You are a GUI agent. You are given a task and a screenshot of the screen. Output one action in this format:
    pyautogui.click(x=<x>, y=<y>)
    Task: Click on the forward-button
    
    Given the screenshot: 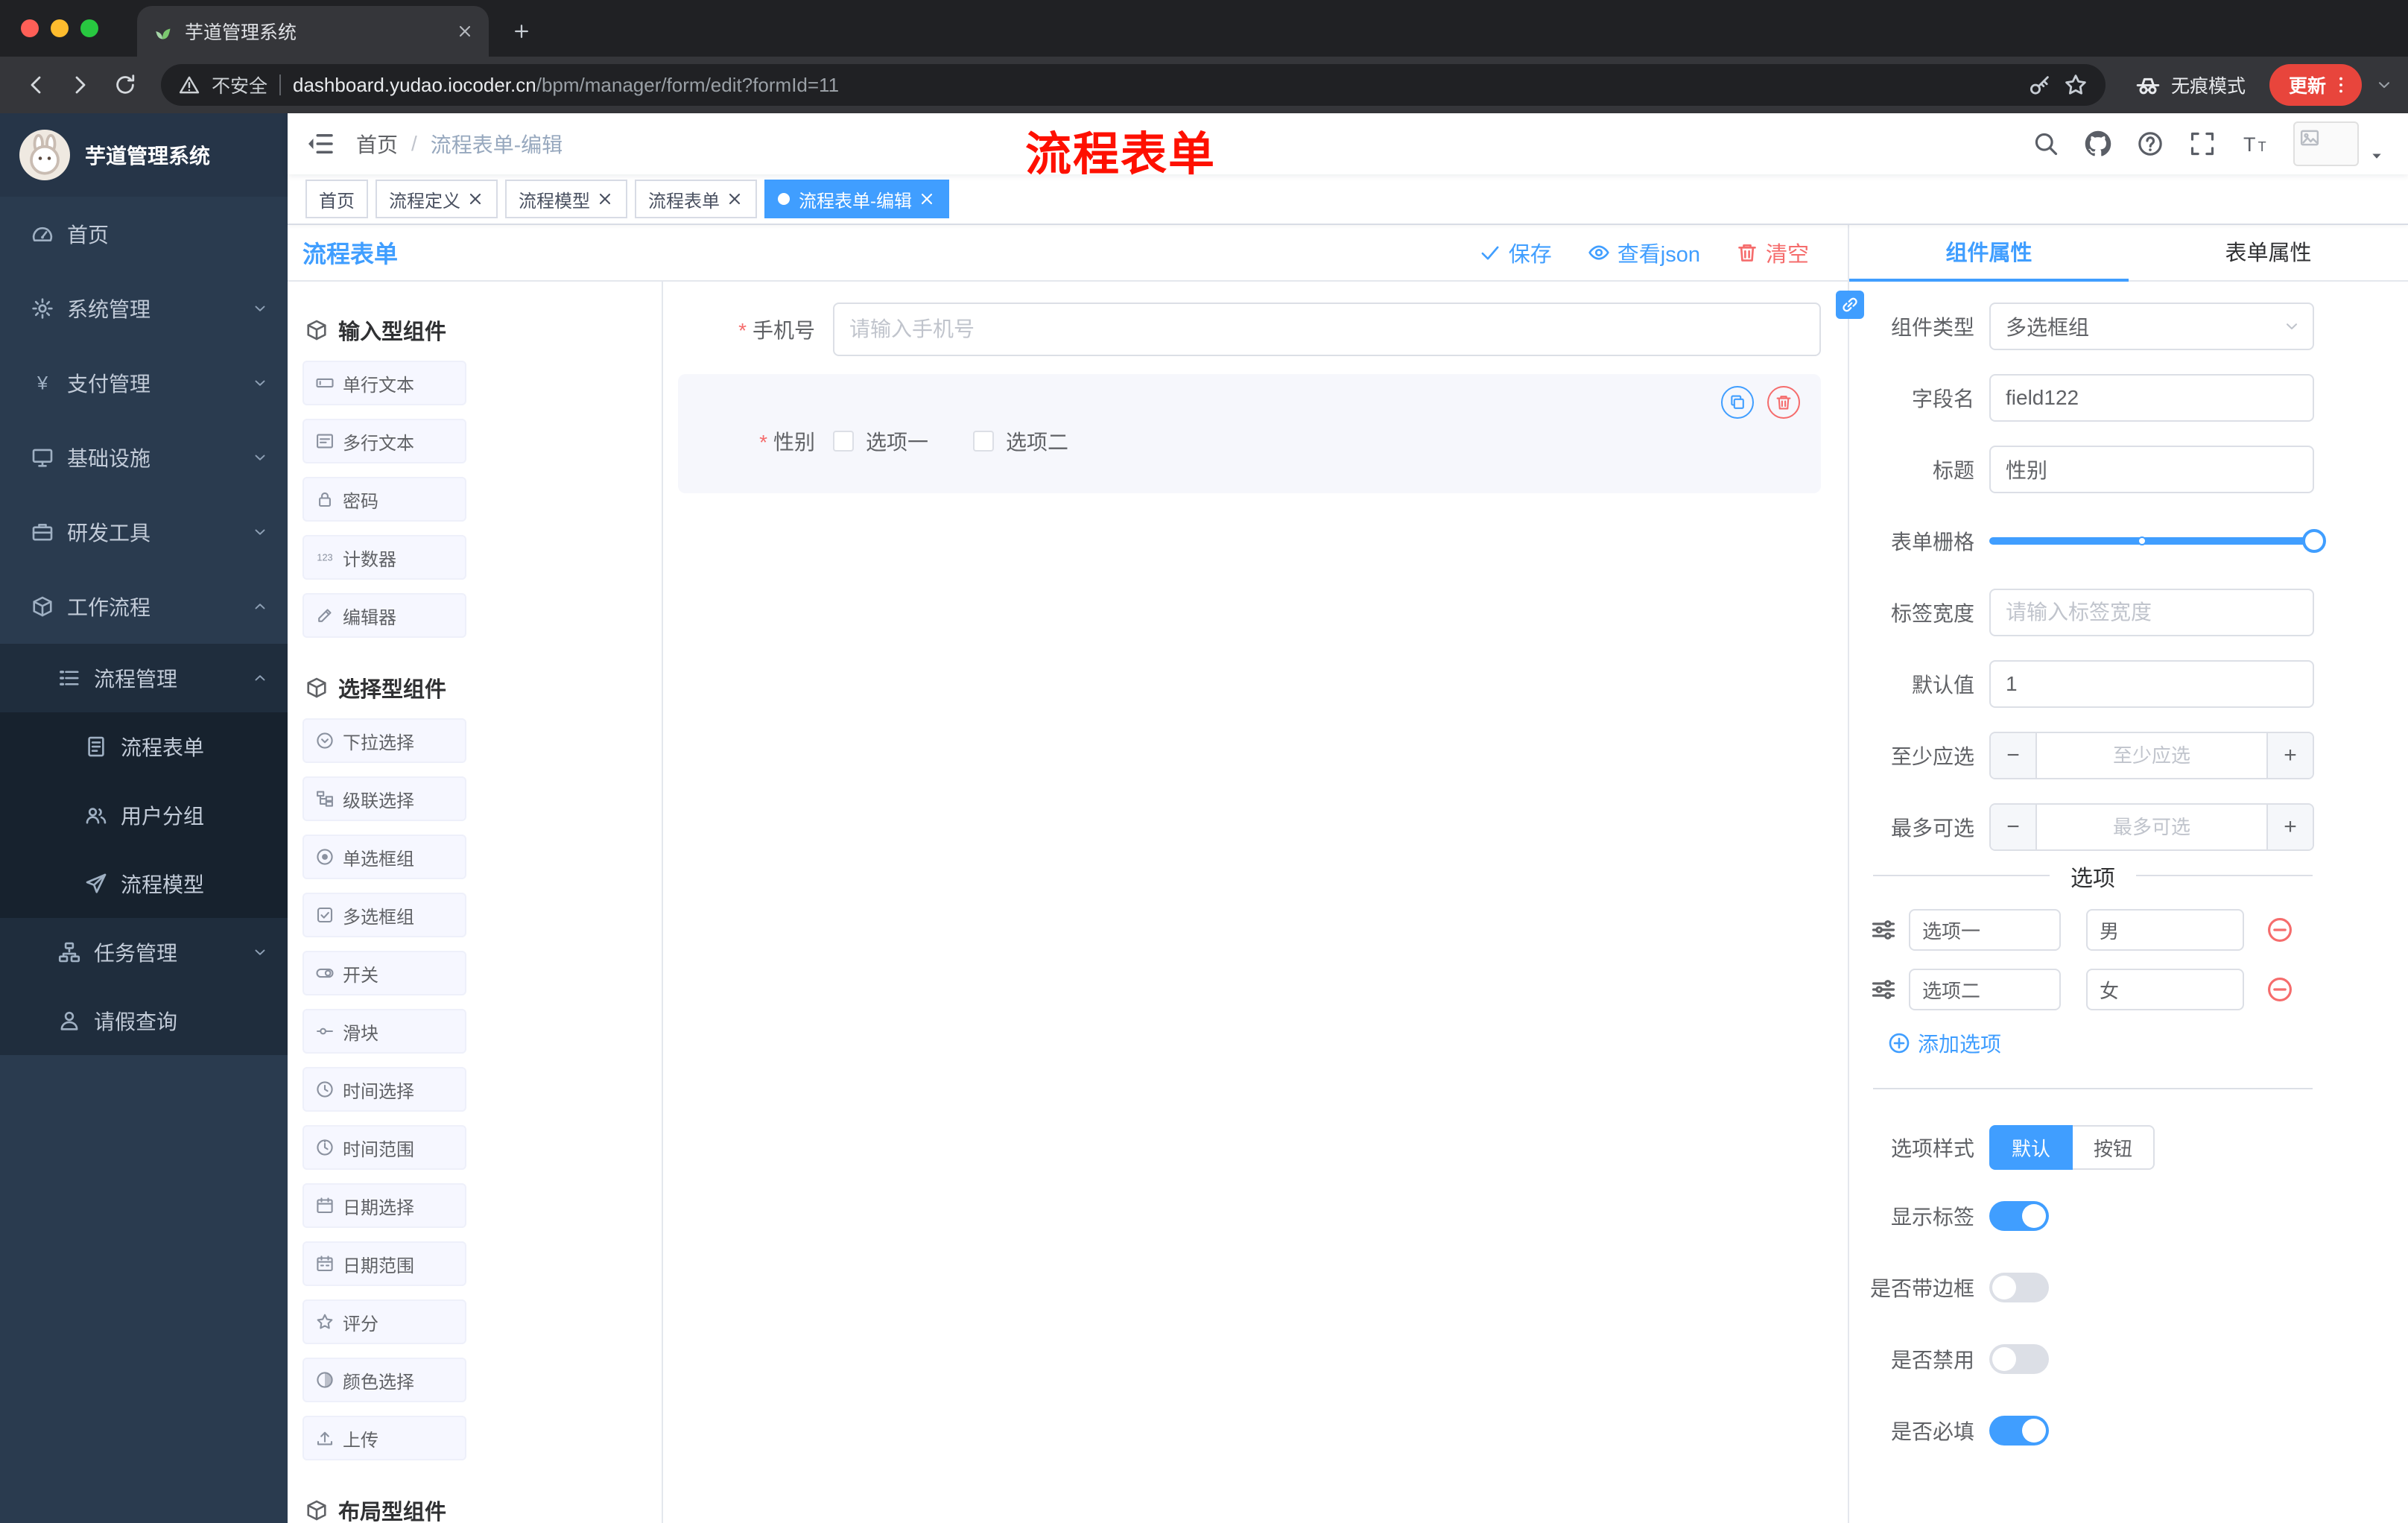 What is the action you would take?
    pyautogui.click(x=80, y=85)
    